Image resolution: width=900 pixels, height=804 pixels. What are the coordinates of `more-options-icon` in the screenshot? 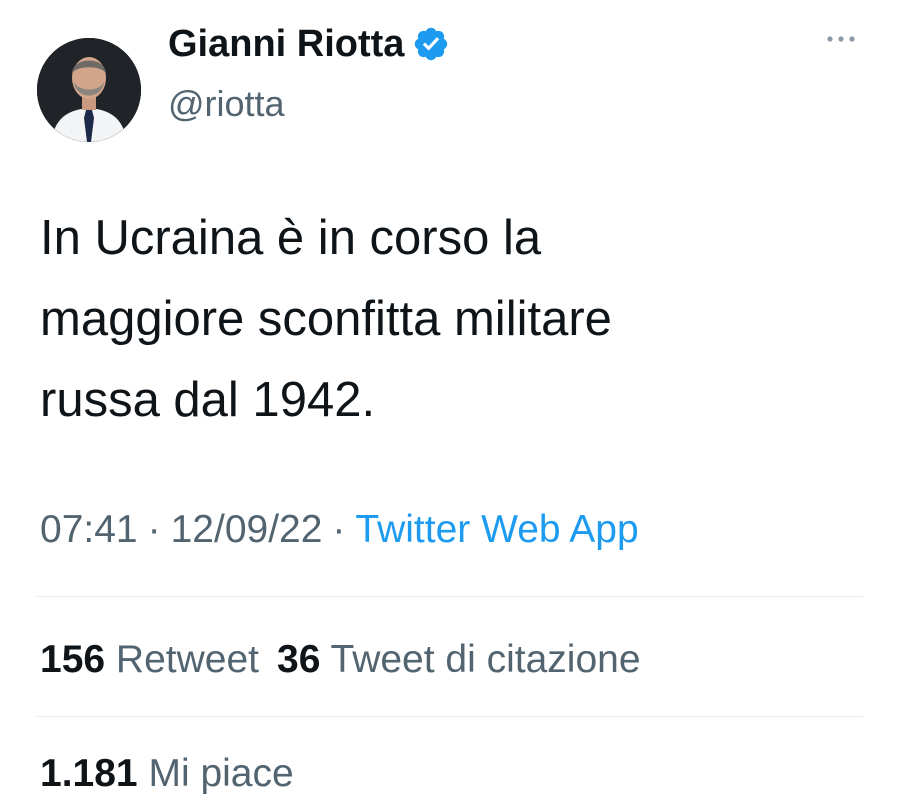 It's located at (841, 39).